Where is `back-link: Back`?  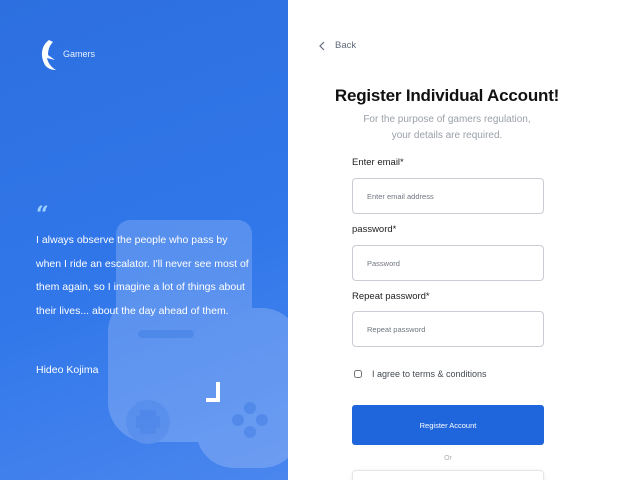
back-link: Back is located at coordinates (337, 45).